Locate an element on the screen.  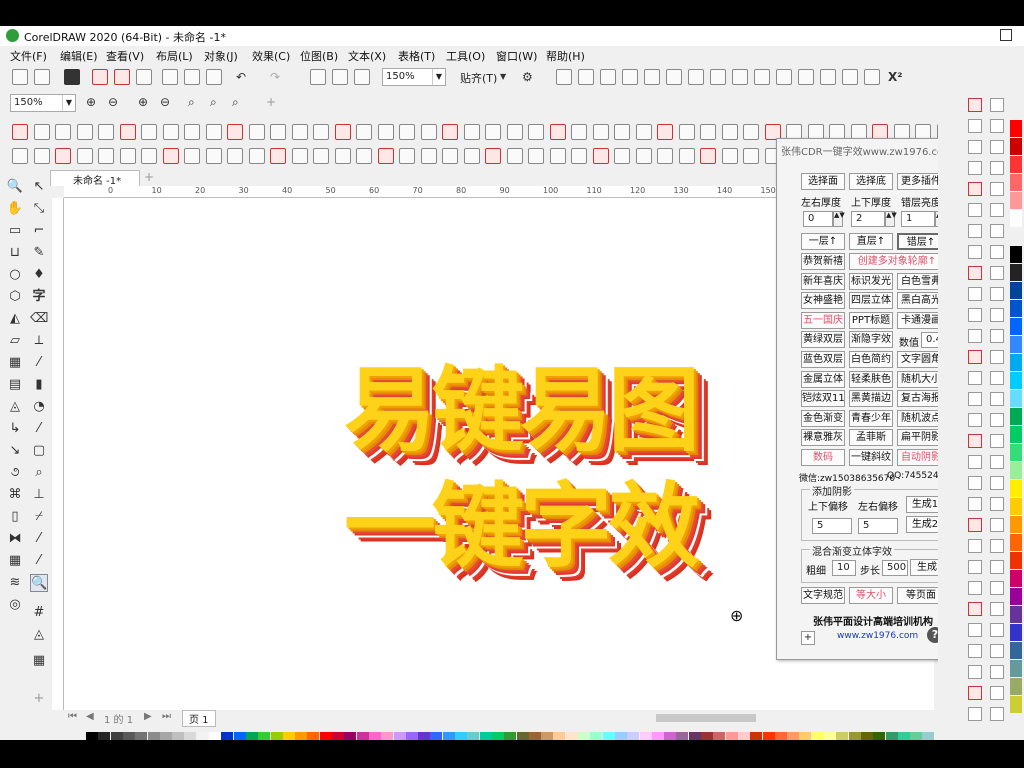
roughen-tool-icon: ≋ is located at coordinates (15, 583).